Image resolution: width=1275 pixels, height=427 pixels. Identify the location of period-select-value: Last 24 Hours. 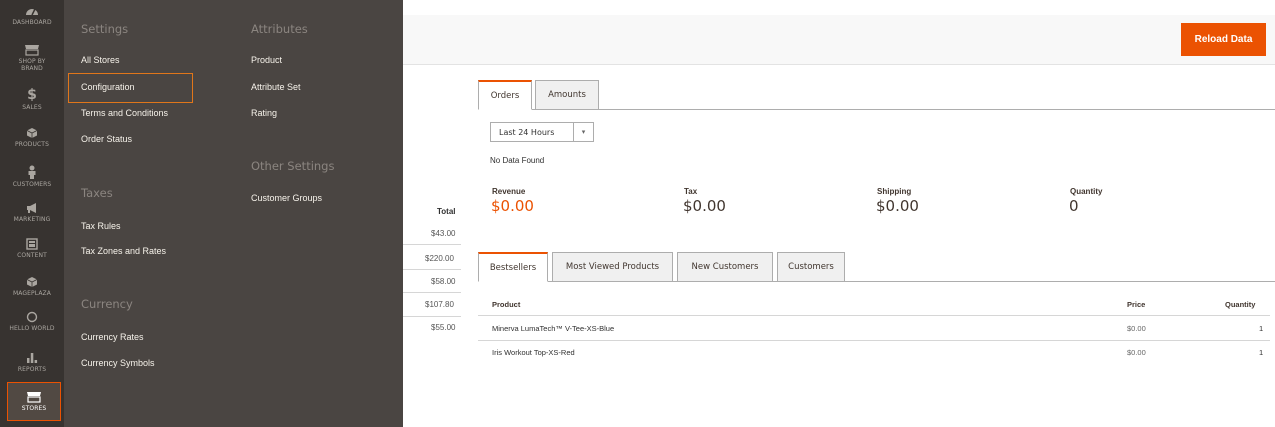
(527, 132).